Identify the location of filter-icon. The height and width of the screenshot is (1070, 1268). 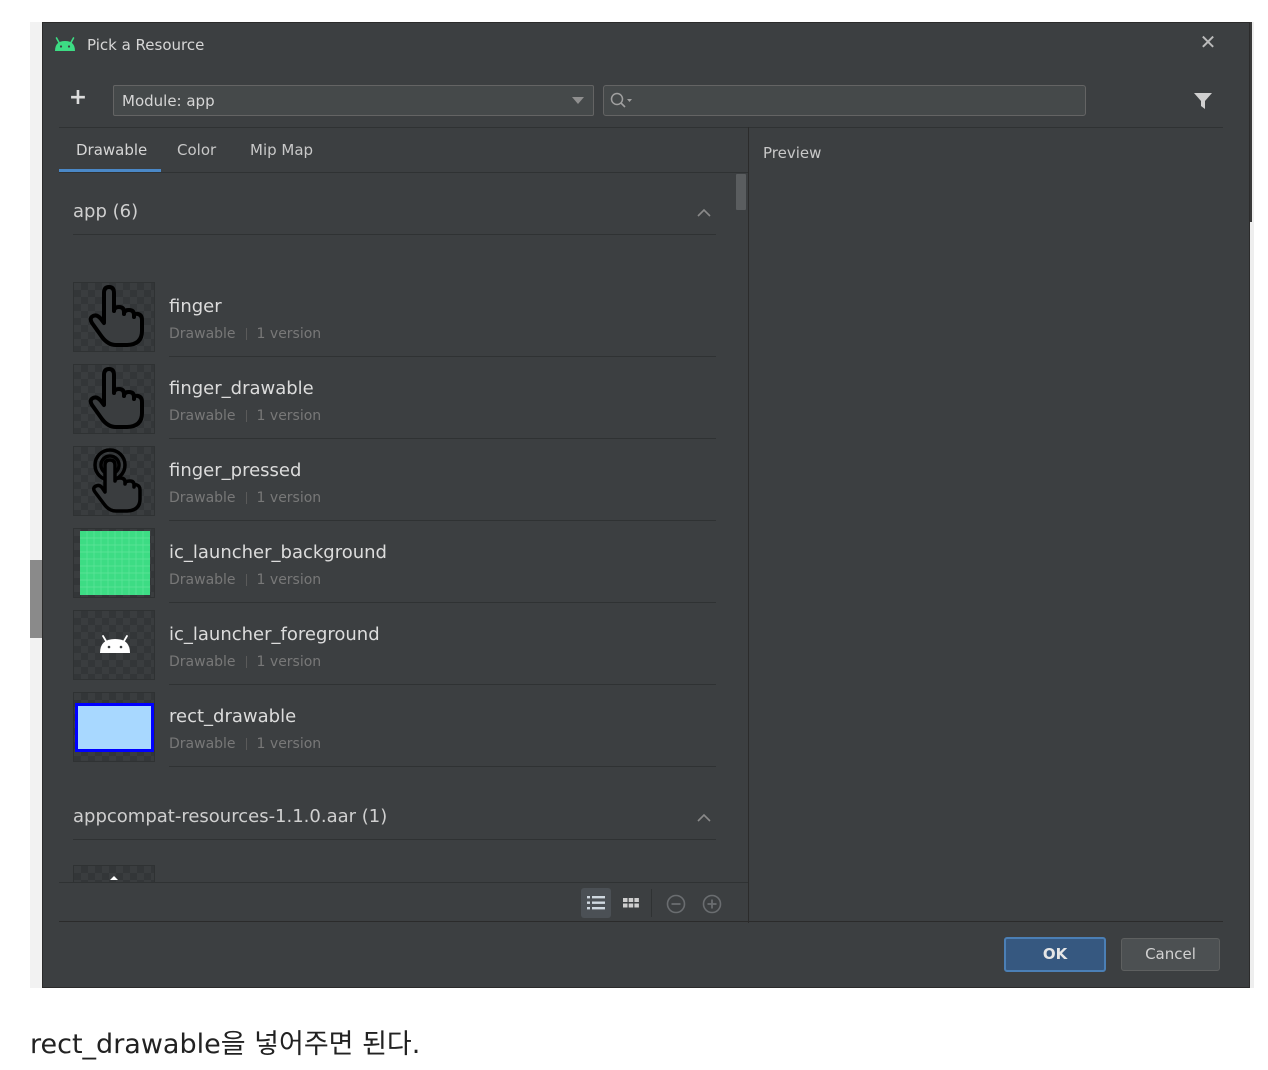
(1203, 101).